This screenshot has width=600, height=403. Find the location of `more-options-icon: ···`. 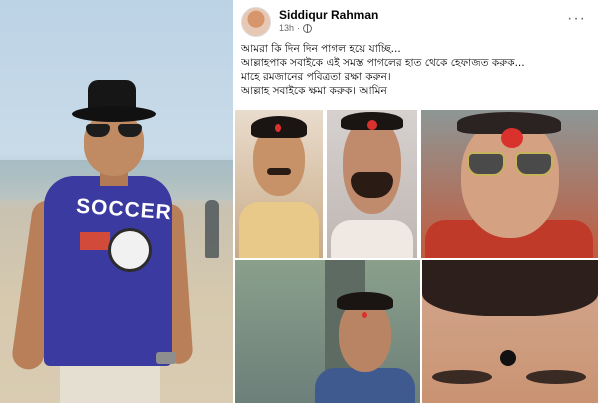

more-options-icon: ··· is located at coordinates (576, 19).